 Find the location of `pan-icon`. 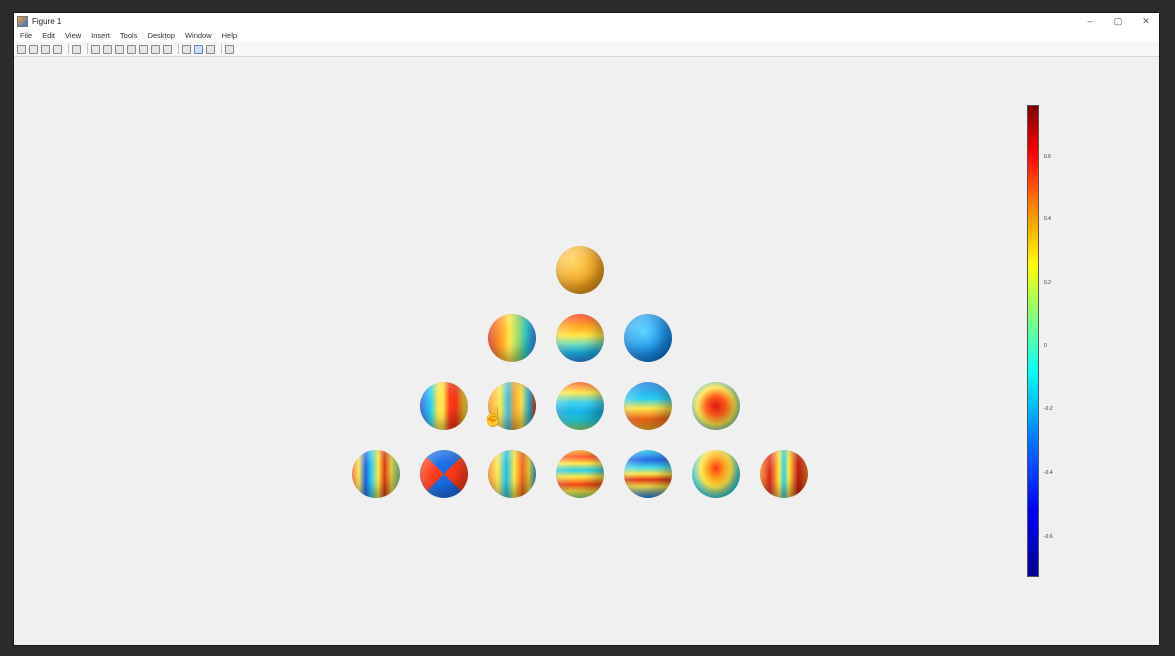

pan-icon is located at coordinates (119, 49).